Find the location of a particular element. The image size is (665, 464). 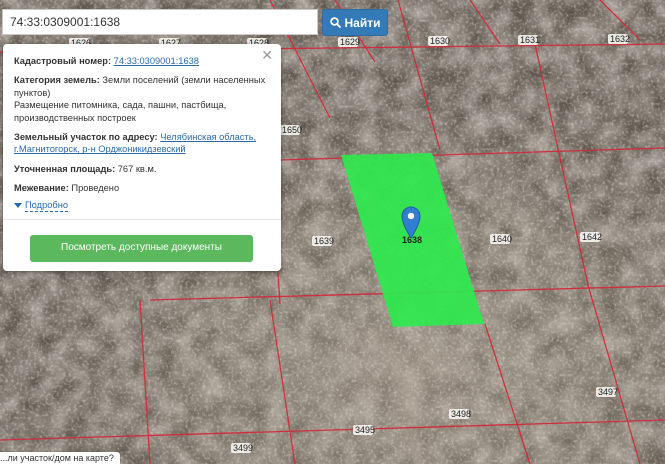

cadastral-search-input is located at coordinates (160, 22).